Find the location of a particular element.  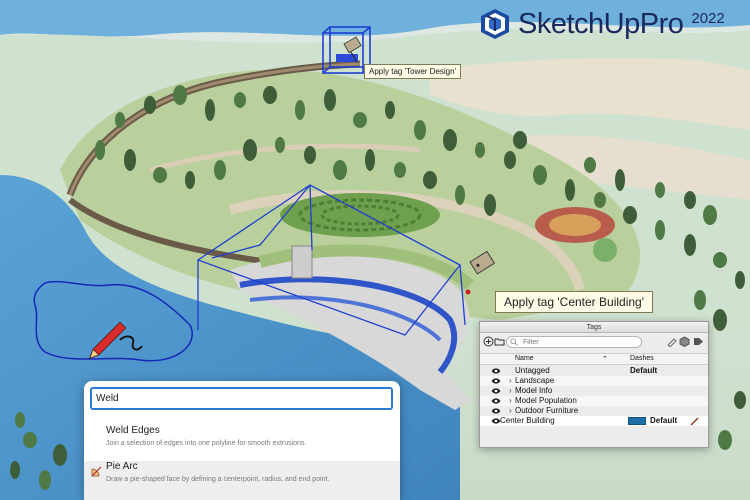

brand-name: SketchUpPro is located at coordinates (601, 24).